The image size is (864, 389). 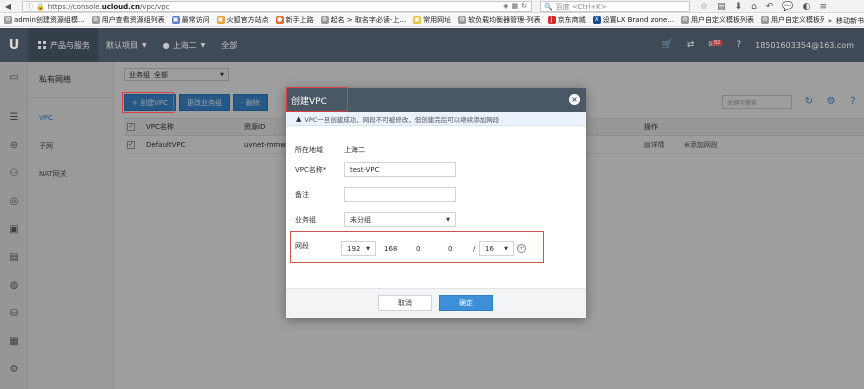 What do you see at coordinates (302, 246) in the screenshot?
I see `segment-row: 网段` at bounding box center [302, 246].